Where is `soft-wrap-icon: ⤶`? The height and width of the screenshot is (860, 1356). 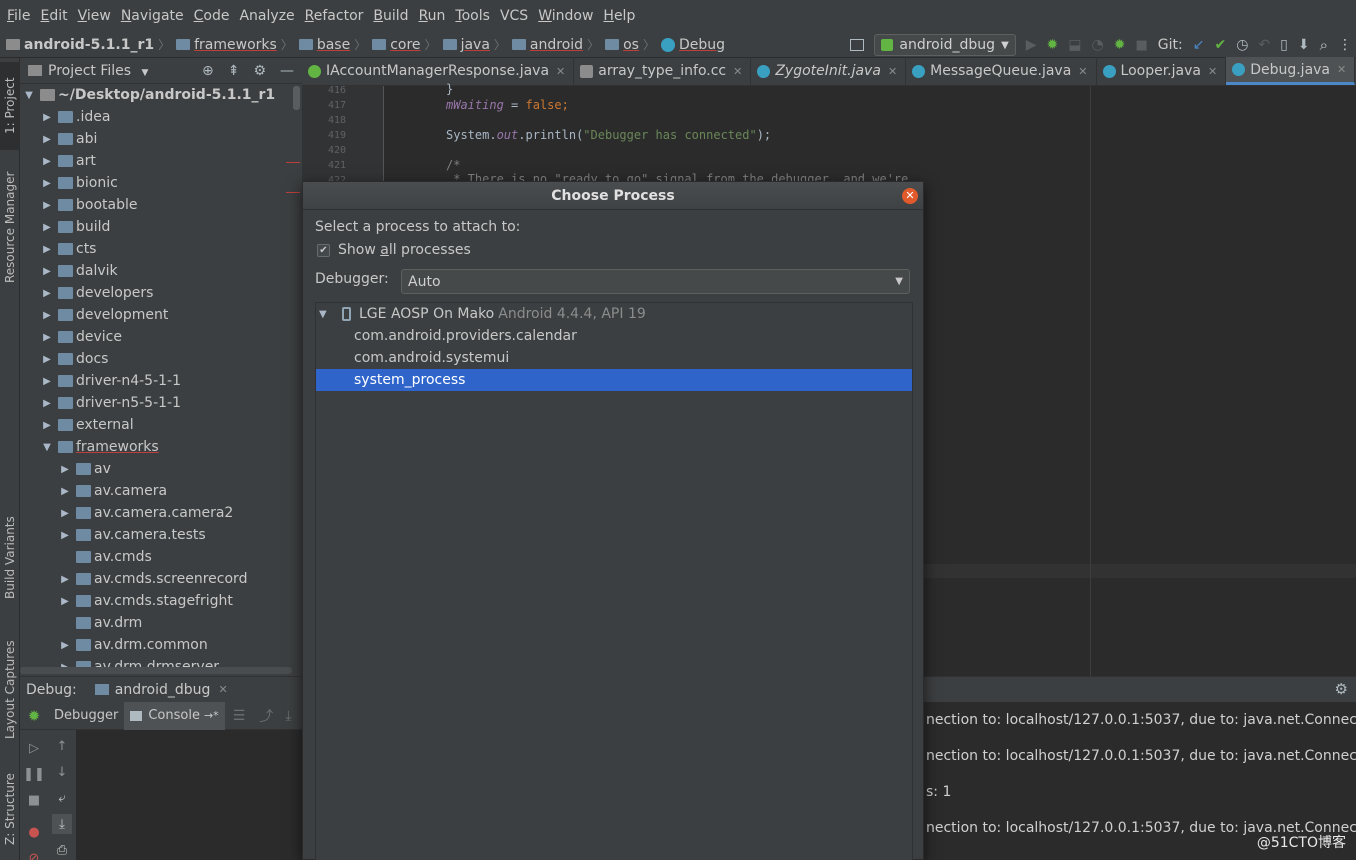
soft-wrap-icon: ⤶ is located at coordinates (62, 798).